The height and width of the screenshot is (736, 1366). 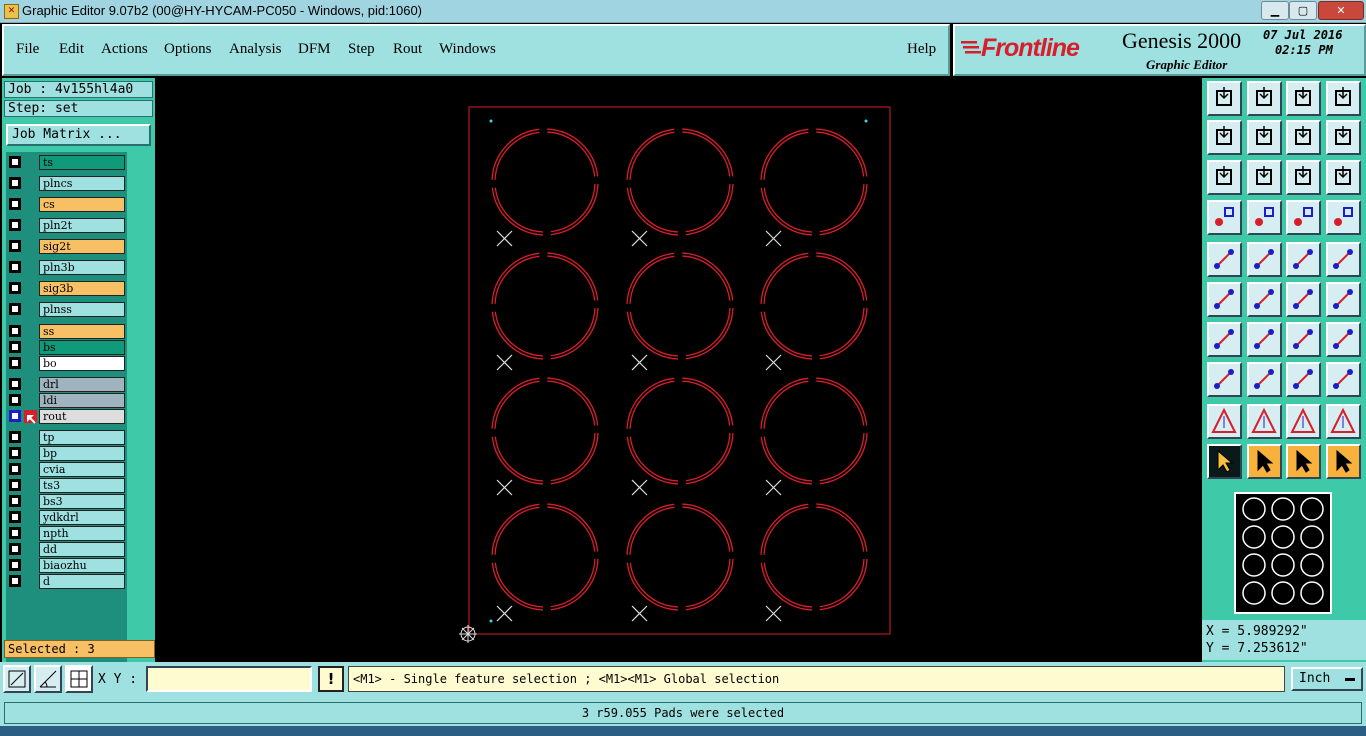 I want to click on connect-icon, so click(x=1224, y=299).